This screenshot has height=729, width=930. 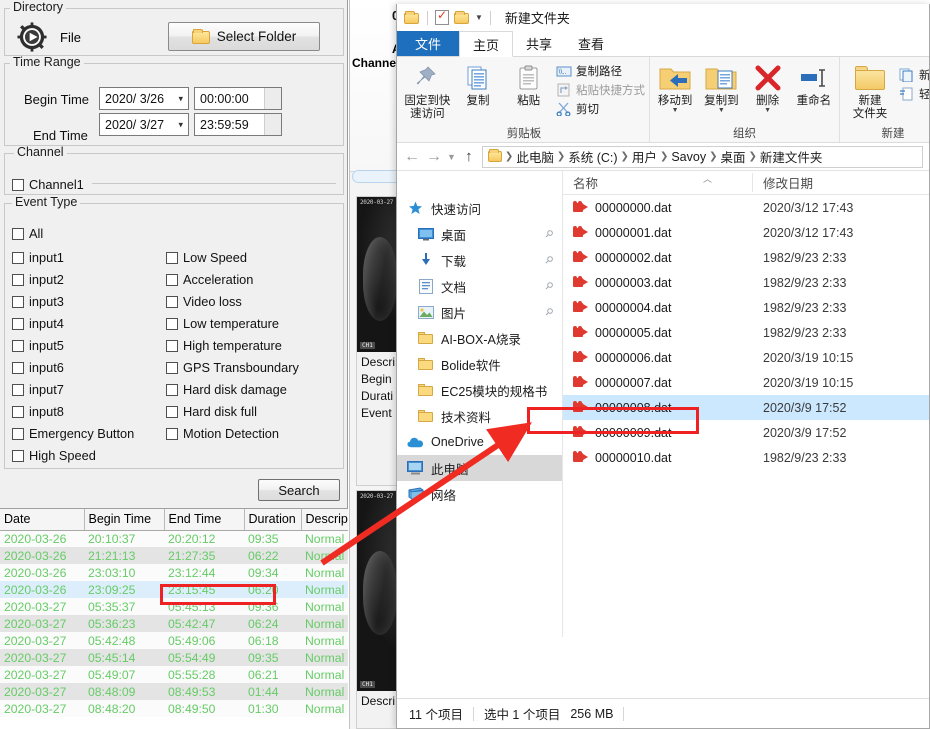 I want to click on tab-home: 主页, so click(x=486, y=44).